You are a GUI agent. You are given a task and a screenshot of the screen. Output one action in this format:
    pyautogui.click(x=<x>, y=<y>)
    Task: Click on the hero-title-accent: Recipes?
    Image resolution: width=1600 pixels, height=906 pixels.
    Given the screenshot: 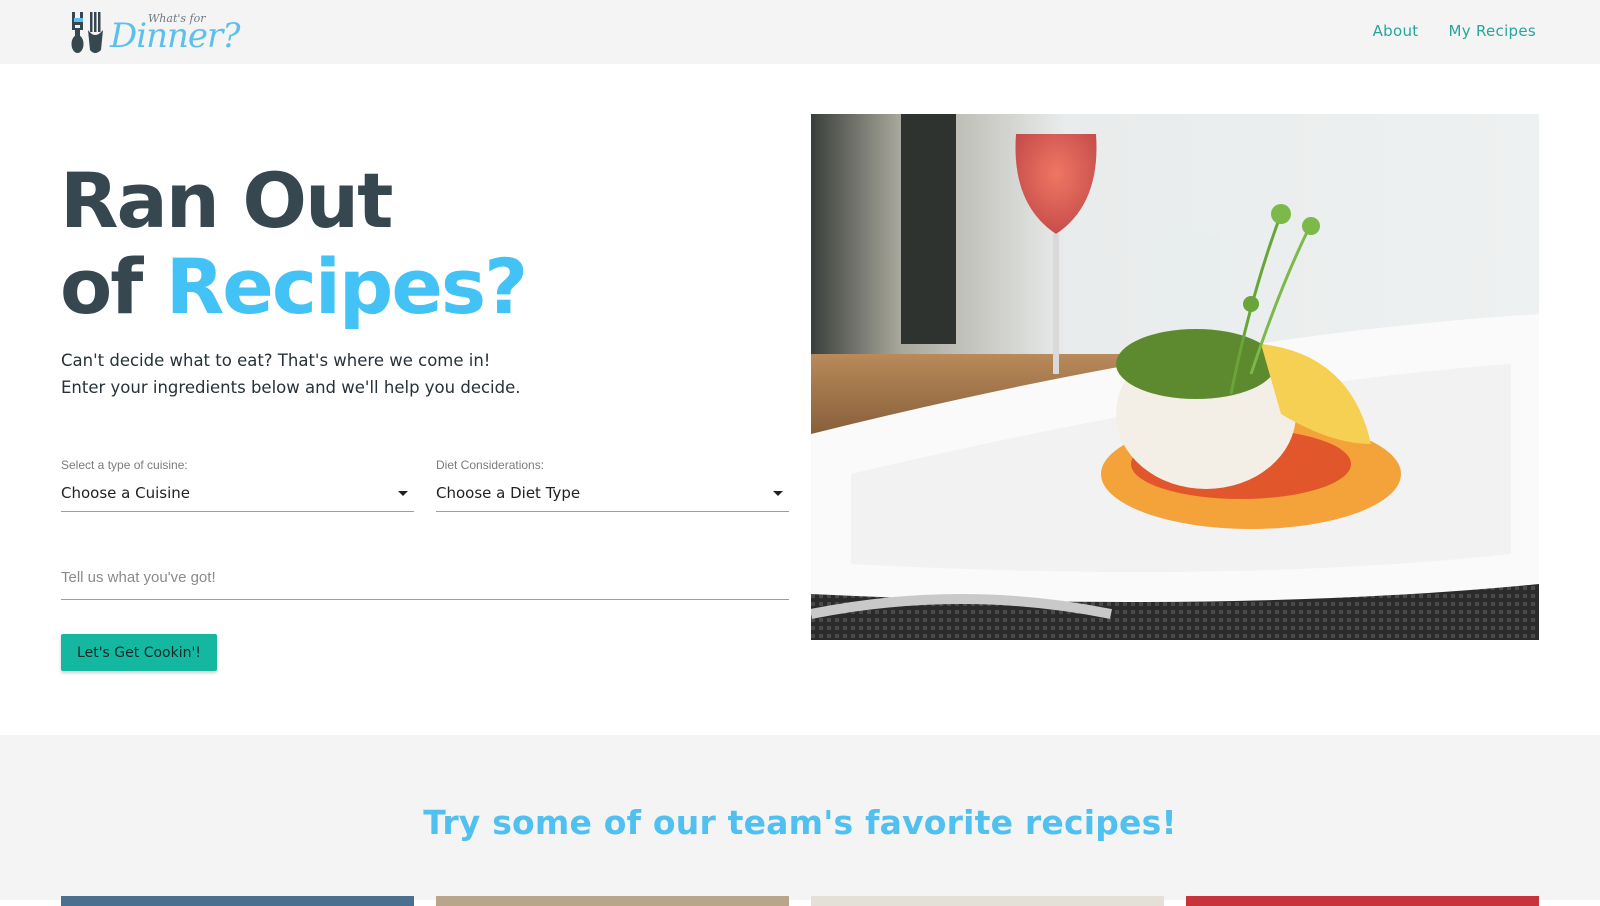 What is the action you would take?
    pyautogui.click(x=346, y=286)
    